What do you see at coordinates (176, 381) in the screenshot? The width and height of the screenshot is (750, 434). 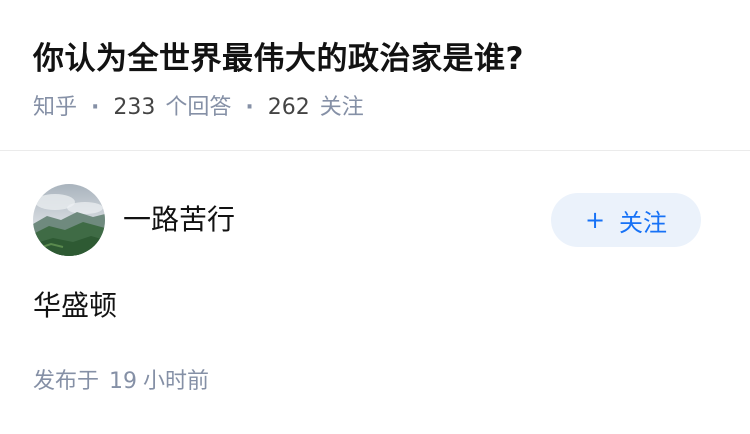 I see `publish-unit: 小时前` at bounding box center [176, 381].